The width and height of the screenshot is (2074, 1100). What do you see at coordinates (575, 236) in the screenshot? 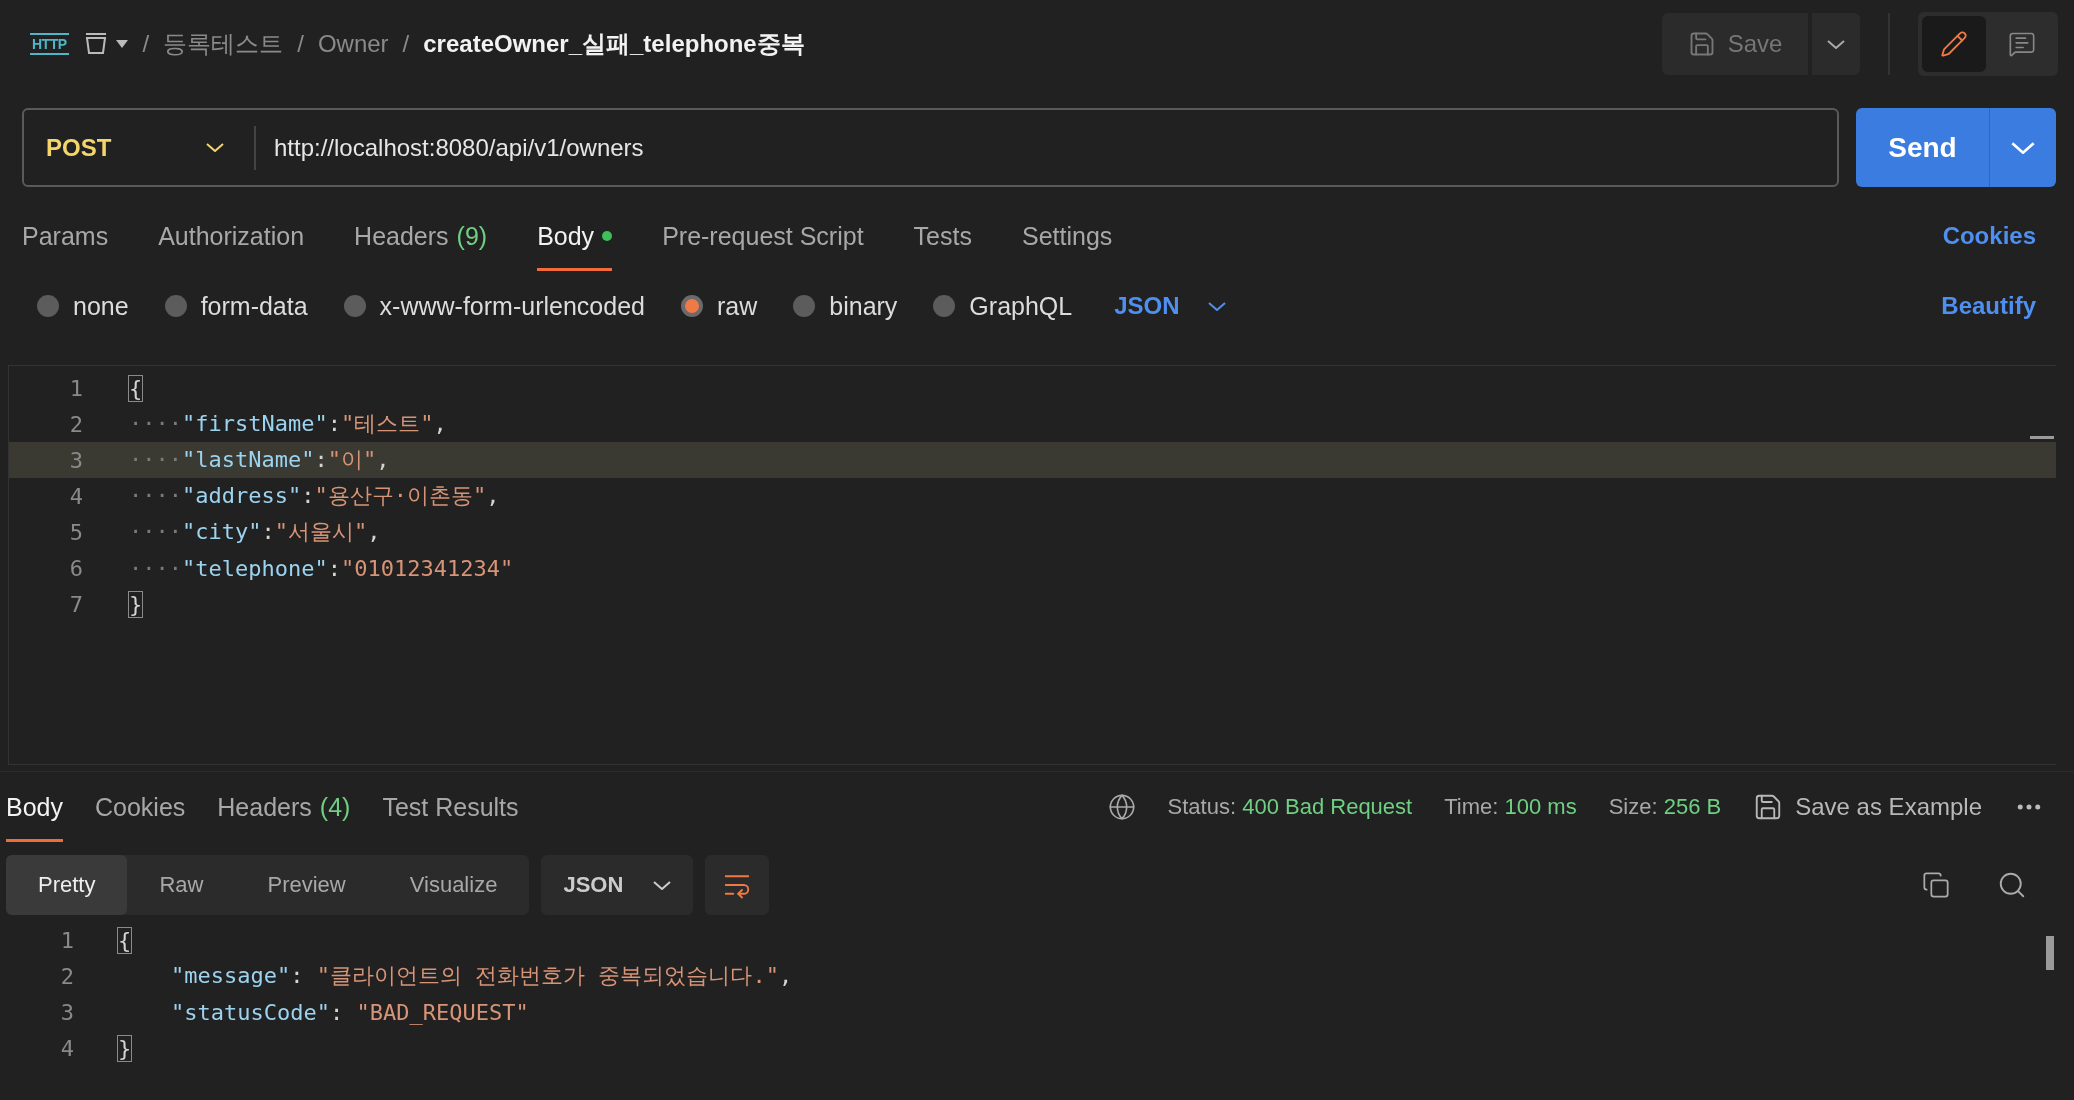
I see `request-tab: Body` at bounding box center [575, 236].